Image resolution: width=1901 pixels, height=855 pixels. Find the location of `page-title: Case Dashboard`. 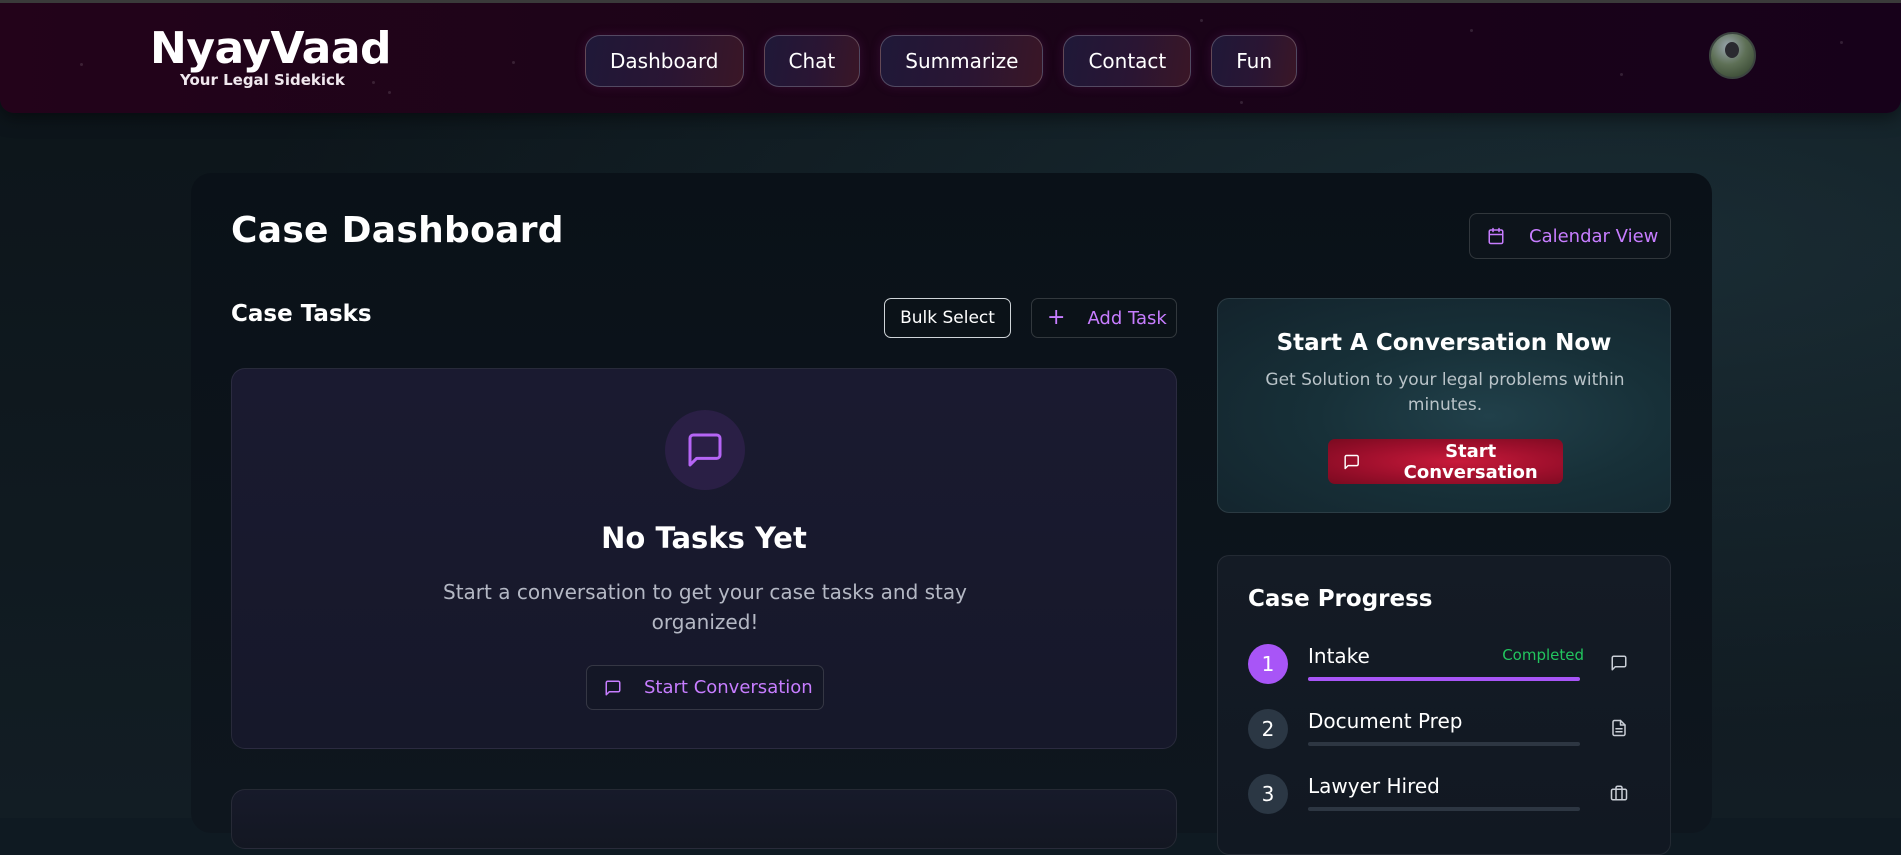

page-title: Case Dashboard is located at coordinates (397, 230).